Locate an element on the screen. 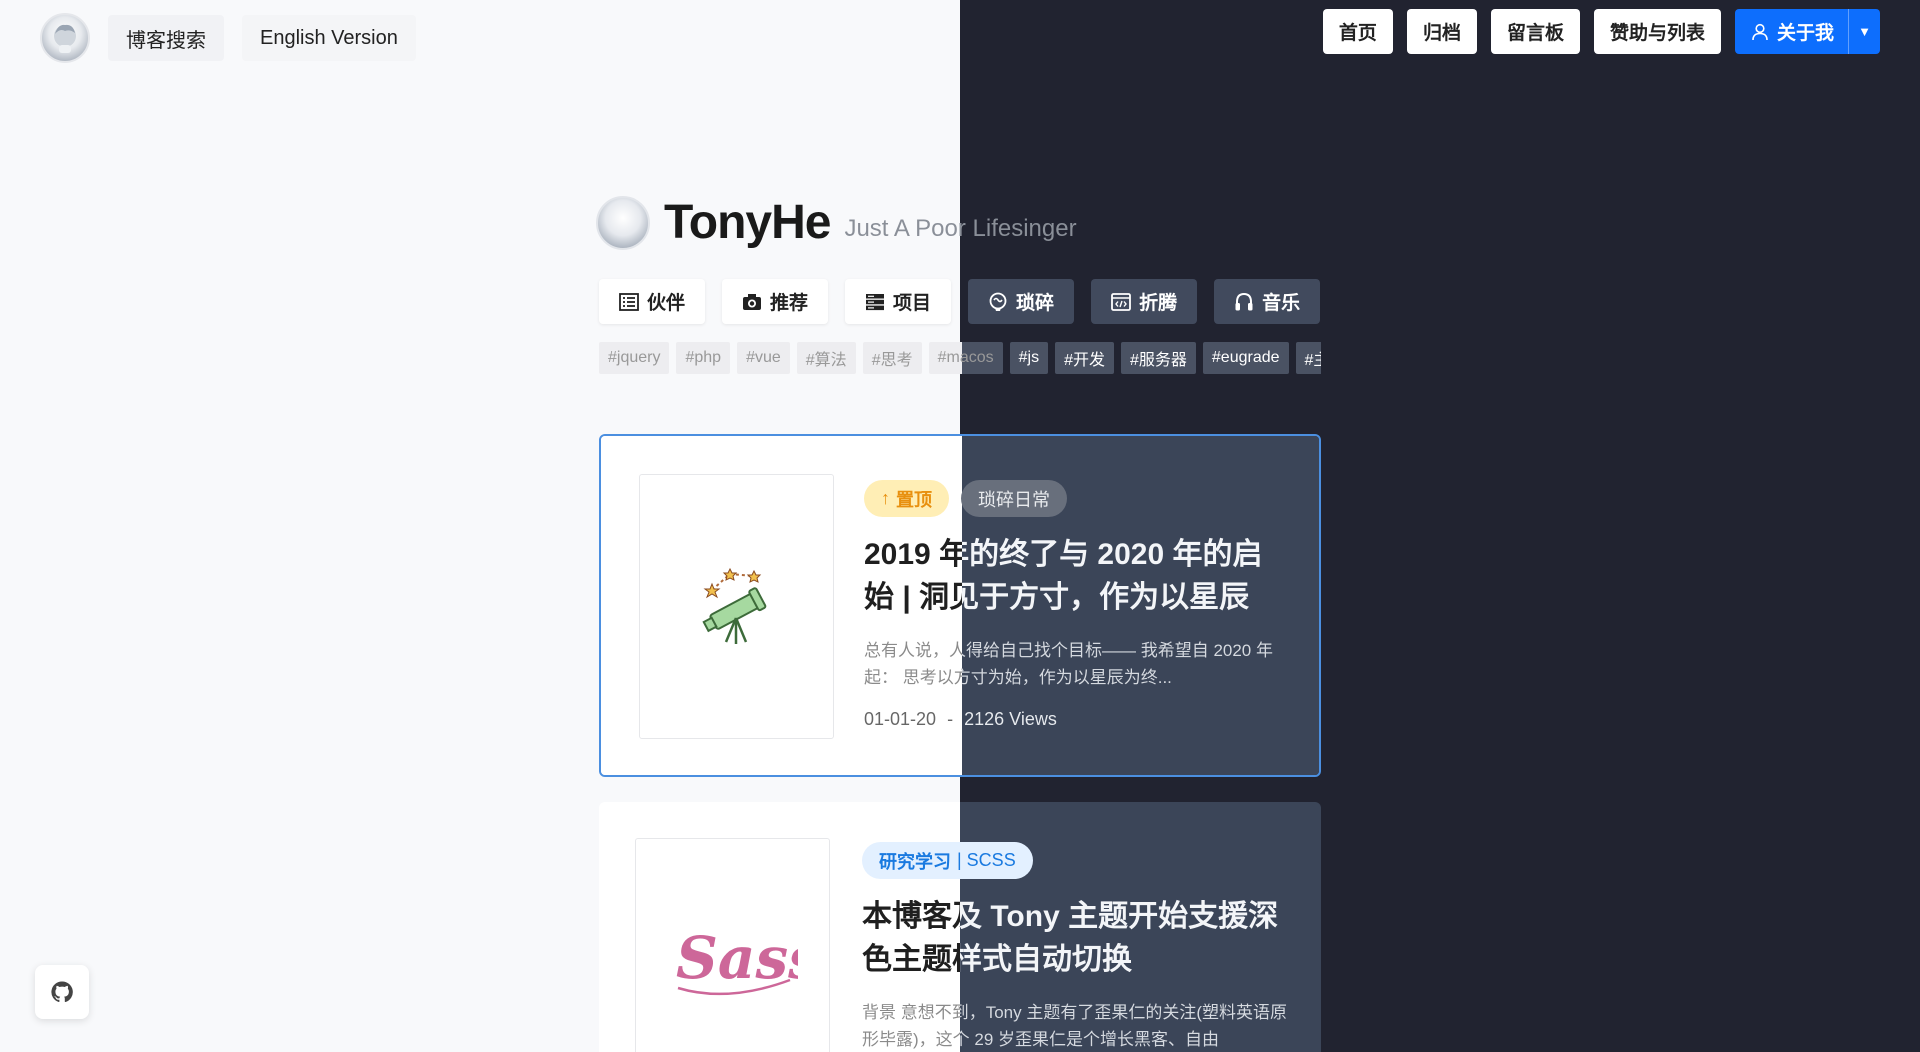 The image size is (1920, 1052). category-label: 伙伴 is located at coordinates (666, 303).